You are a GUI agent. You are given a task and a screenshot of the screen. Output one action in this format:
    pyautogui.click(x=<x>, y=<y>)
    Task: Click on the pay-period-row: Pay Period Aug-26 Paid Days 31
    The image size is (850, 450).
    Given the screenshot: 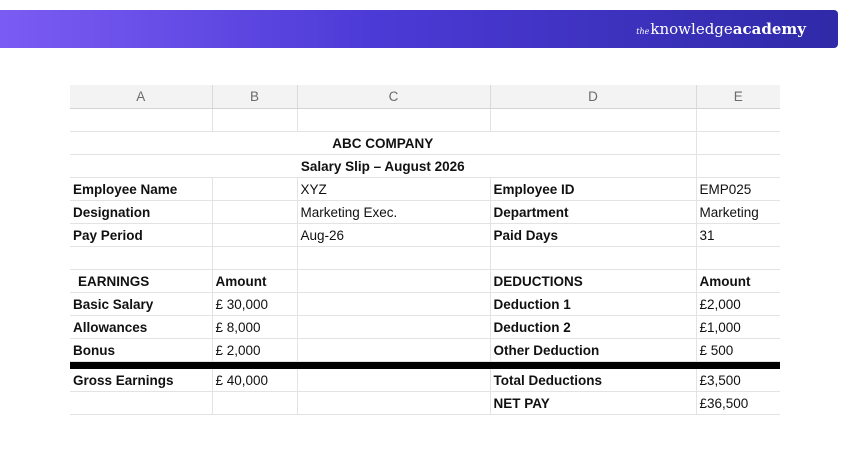 What is the action you would take?
    pyautogui.click(x=425, y=235)
    